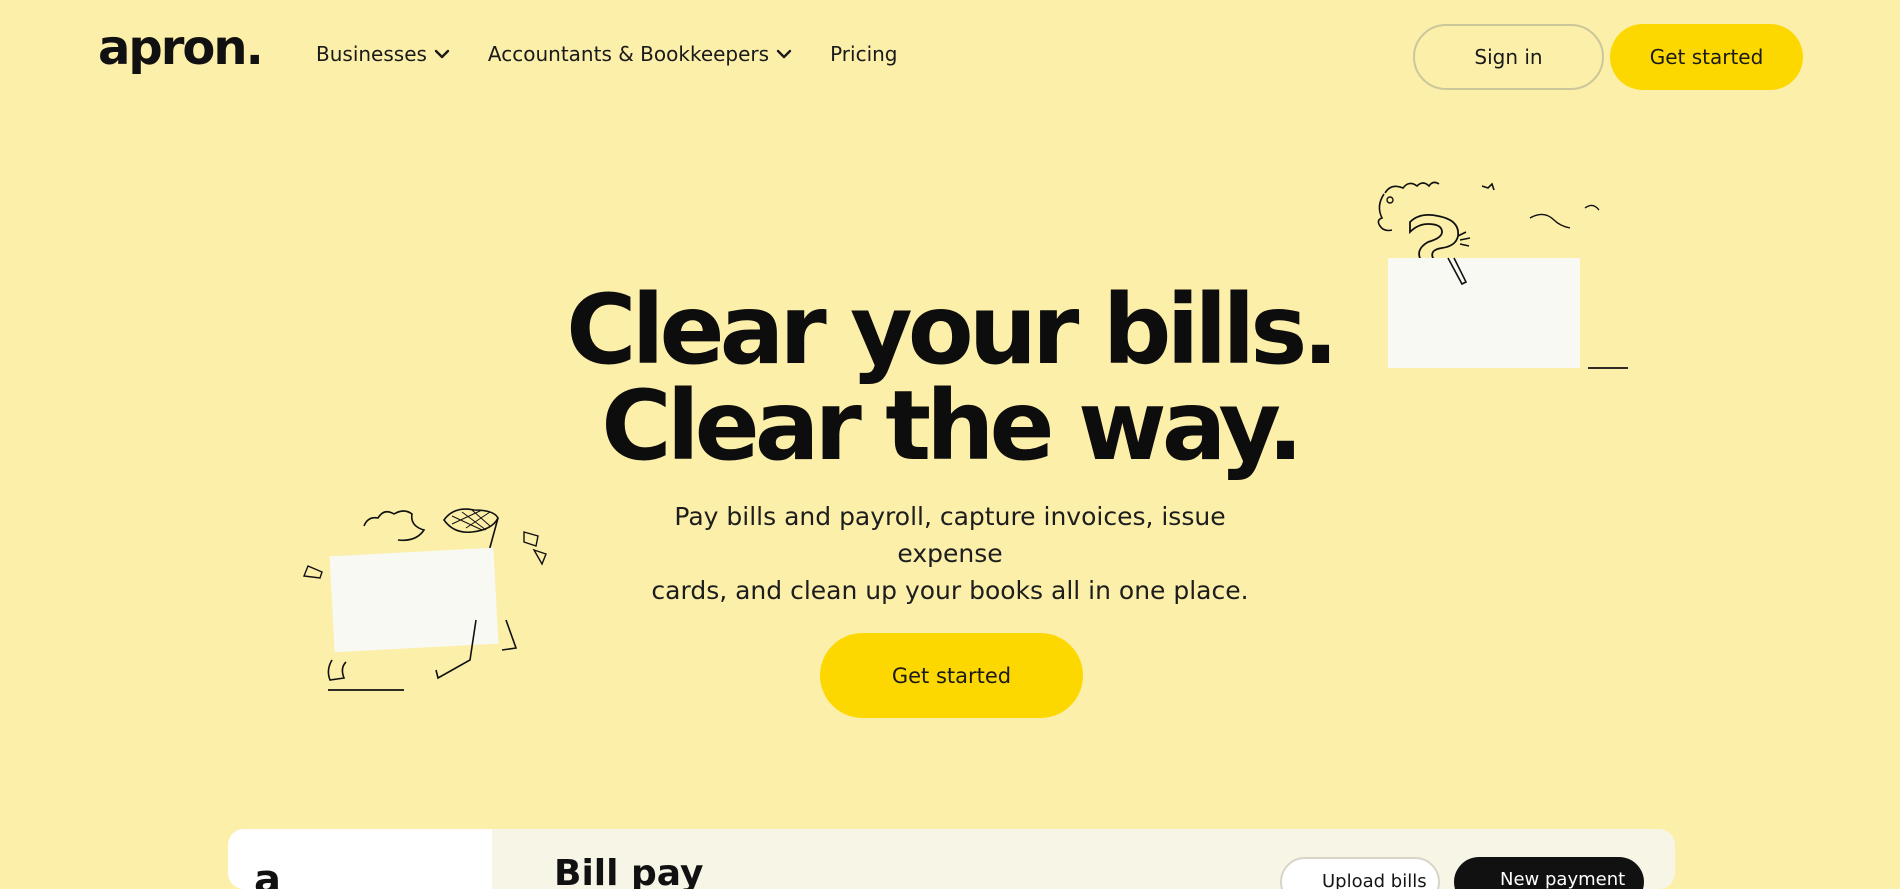 The image size is (1900, 889). Describe the element at coordinates (951, 675) in the screenshot. I see `hero-get-started-button: Get started` at that location.